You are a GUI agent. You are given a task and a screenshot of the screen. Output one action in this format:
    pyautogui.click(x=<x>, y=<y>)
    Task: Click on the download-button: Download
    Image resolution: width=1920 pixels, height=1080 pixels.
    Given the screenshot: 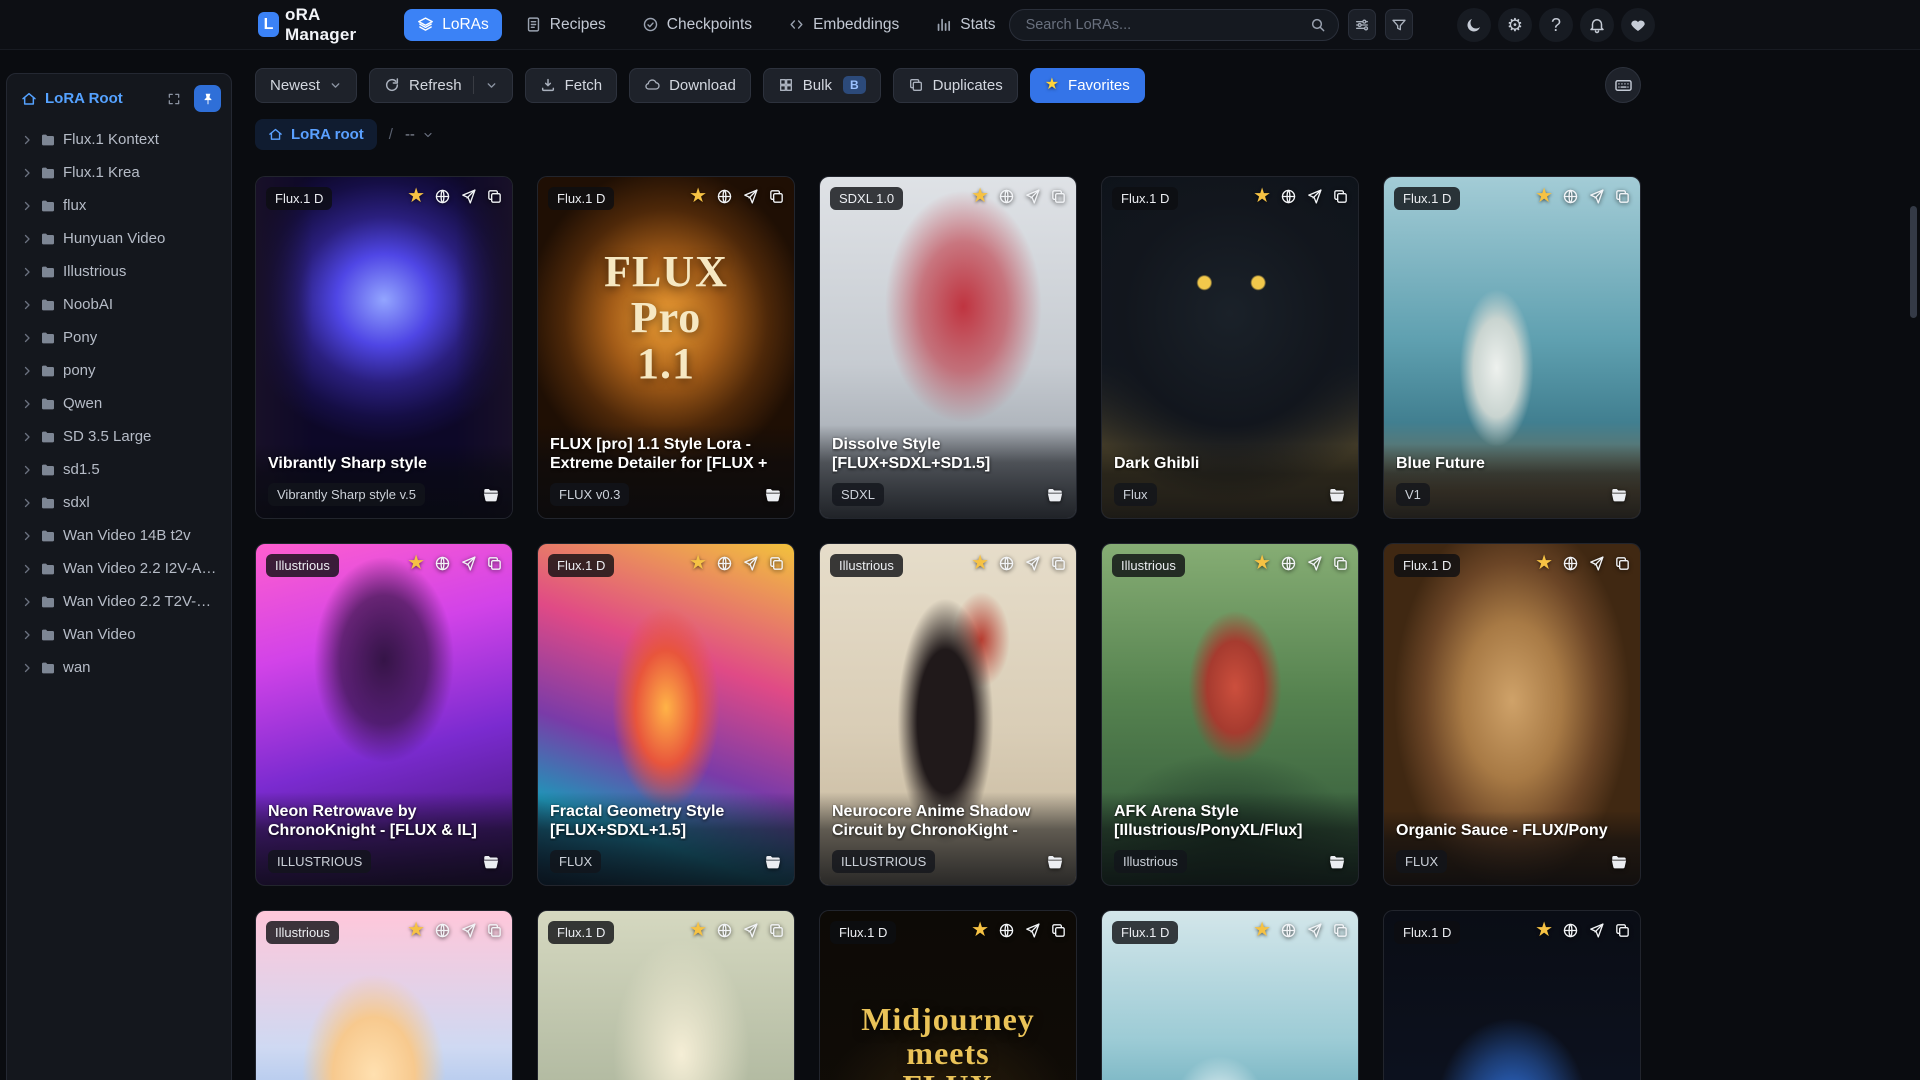 What is the action you would take?
    pyautogui.click(x=690, y=85)
    